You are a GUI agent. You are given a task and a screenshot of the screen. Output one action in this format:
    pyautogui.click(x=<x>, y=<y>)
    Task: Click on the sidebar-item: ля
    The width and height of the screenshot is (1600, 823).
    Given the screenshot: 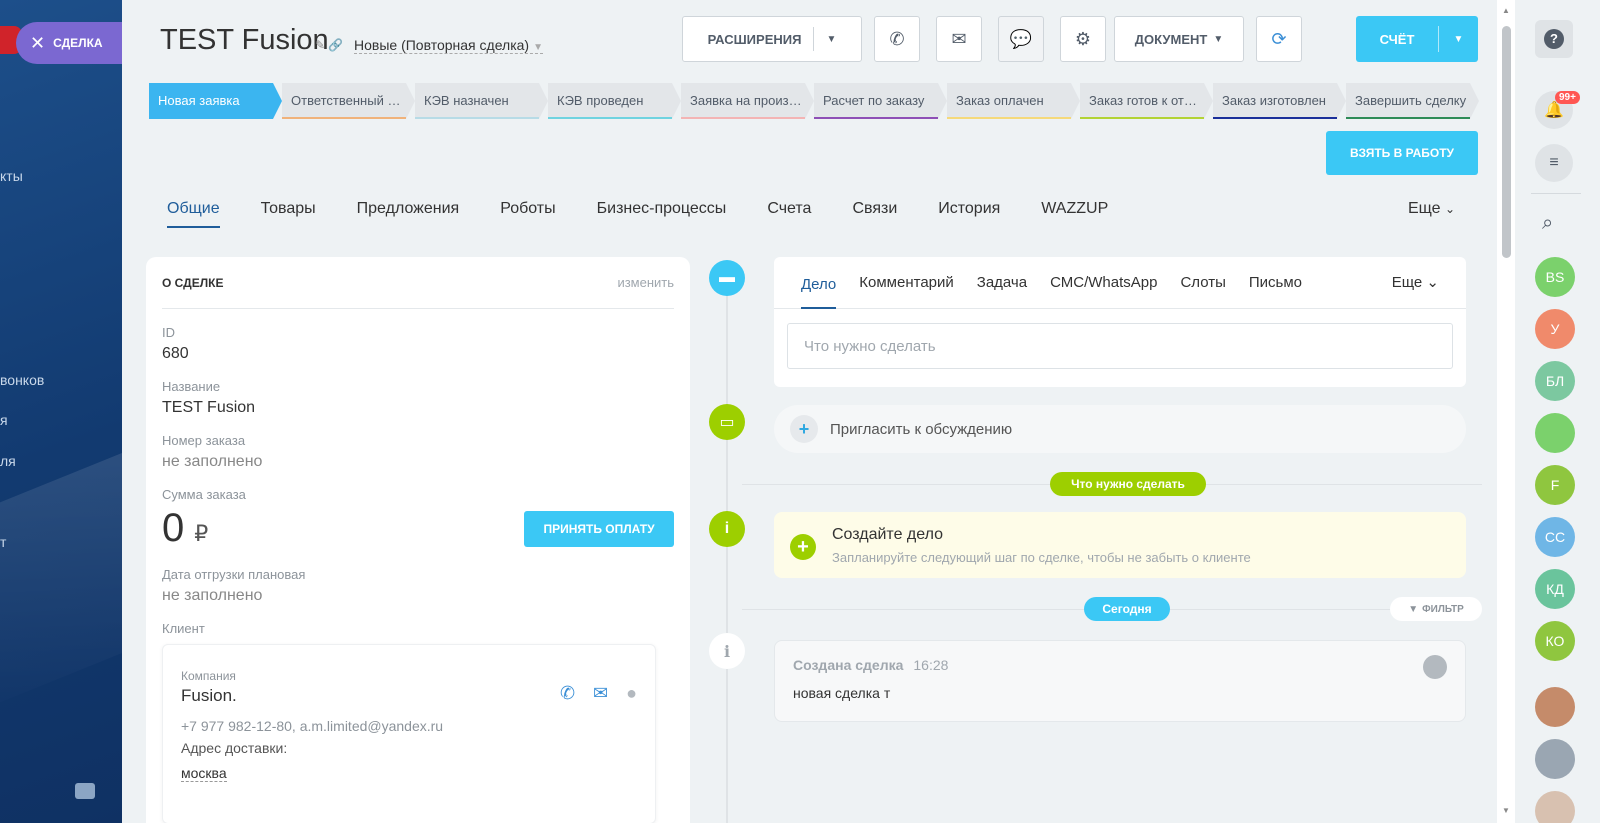 What is the action you would take?
    pyautogui.click(x=8, y=461)
    